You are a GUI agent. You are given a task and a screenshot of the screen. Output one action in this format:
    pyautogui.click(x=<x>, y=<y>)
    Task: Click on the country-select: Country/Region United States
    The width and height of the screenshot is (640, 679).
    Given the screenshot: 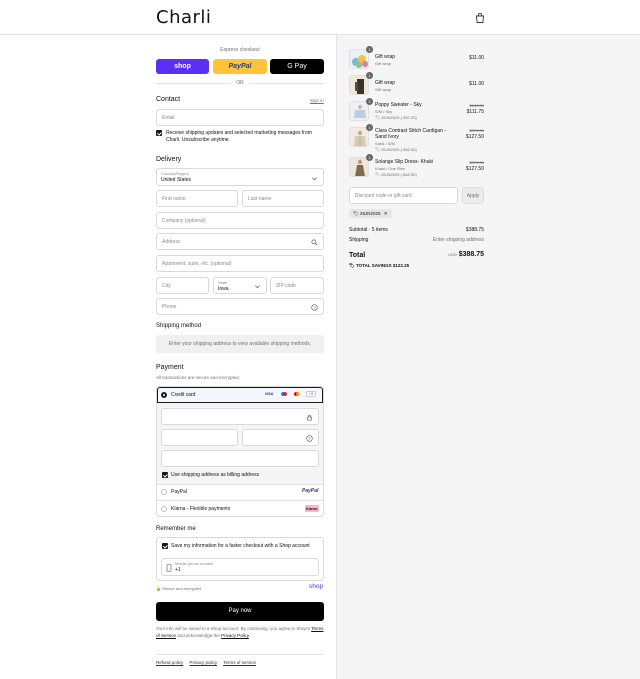 What is the action you would take?
    pyautogui.click(x=240, y=177)
    